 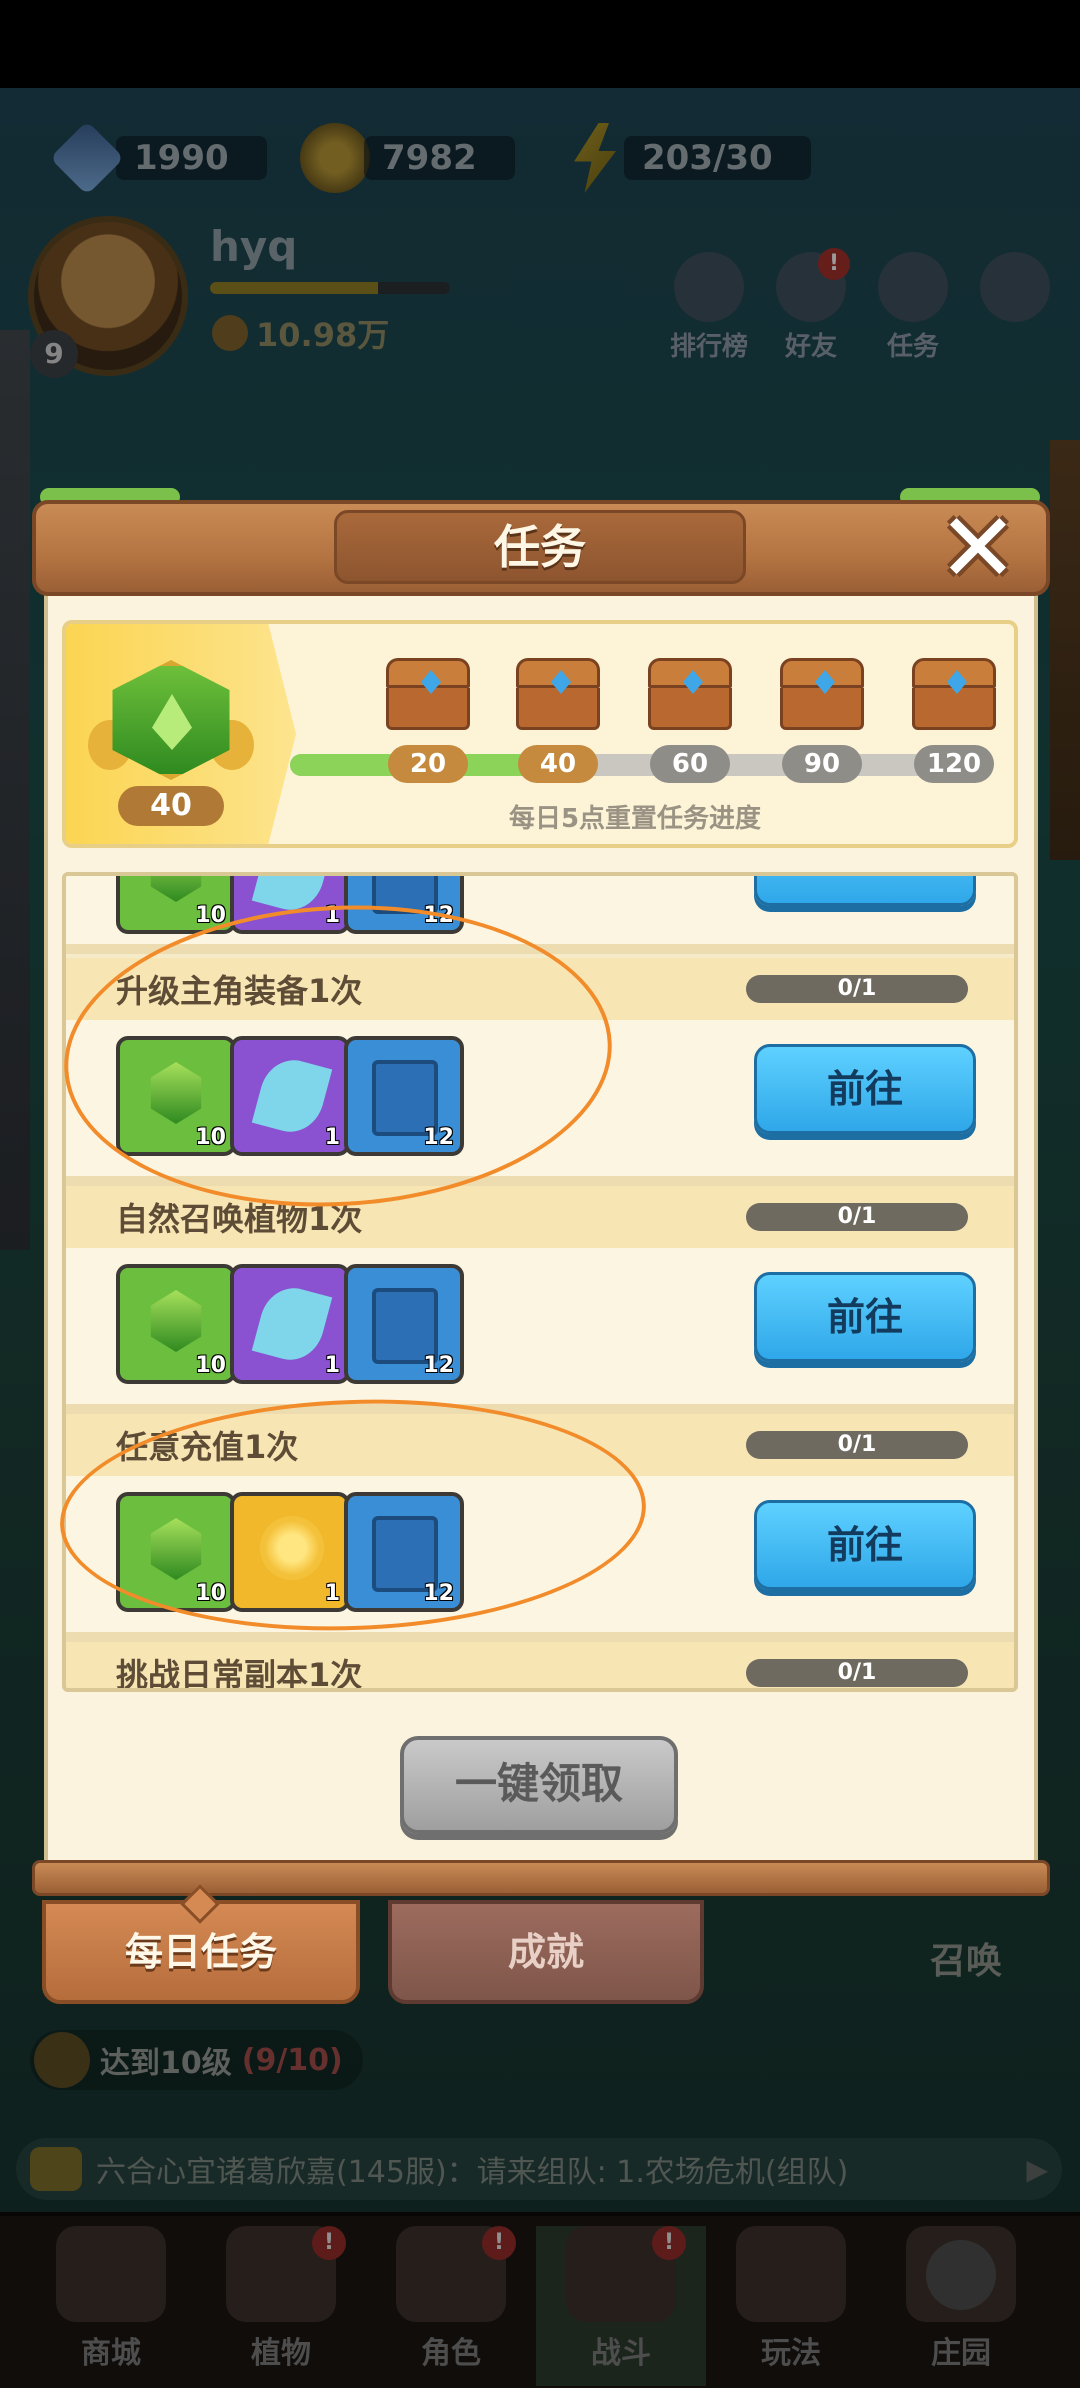 What do you see at coordinates (558, 764) in the screenshot?
I see `milestone-label: 40` at bounding box center [558, 764].